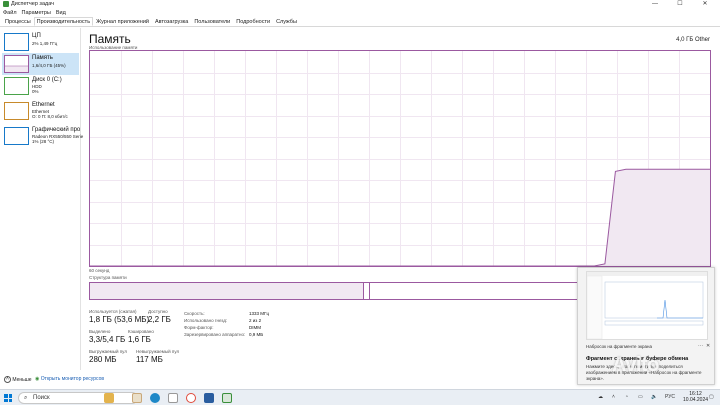 This screenshot has height=405, width=720. I want to click on sidebar-item-label: ЦП, so click(36, 36).